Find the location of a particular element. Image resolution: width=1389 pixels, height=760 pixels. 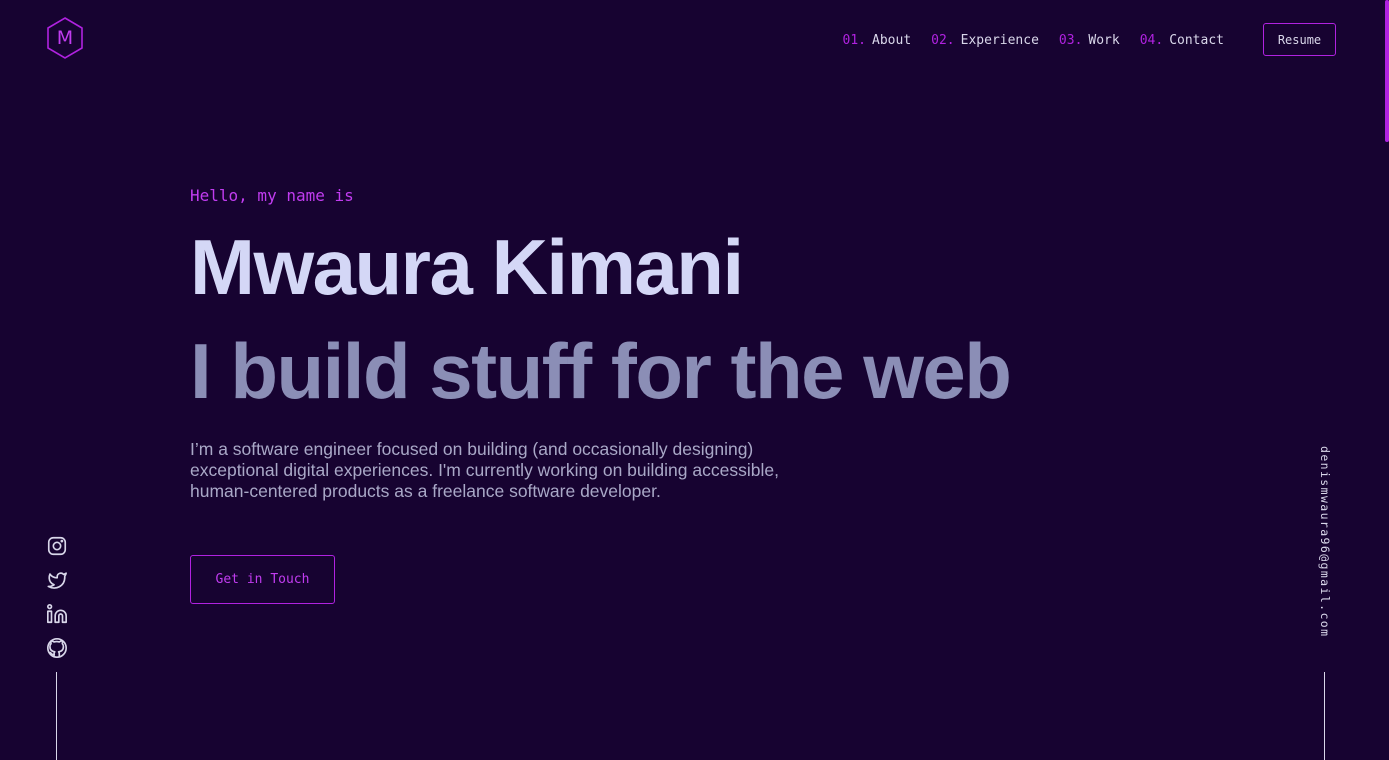

nav-label: Contact is located at coordinates (1196, 40).